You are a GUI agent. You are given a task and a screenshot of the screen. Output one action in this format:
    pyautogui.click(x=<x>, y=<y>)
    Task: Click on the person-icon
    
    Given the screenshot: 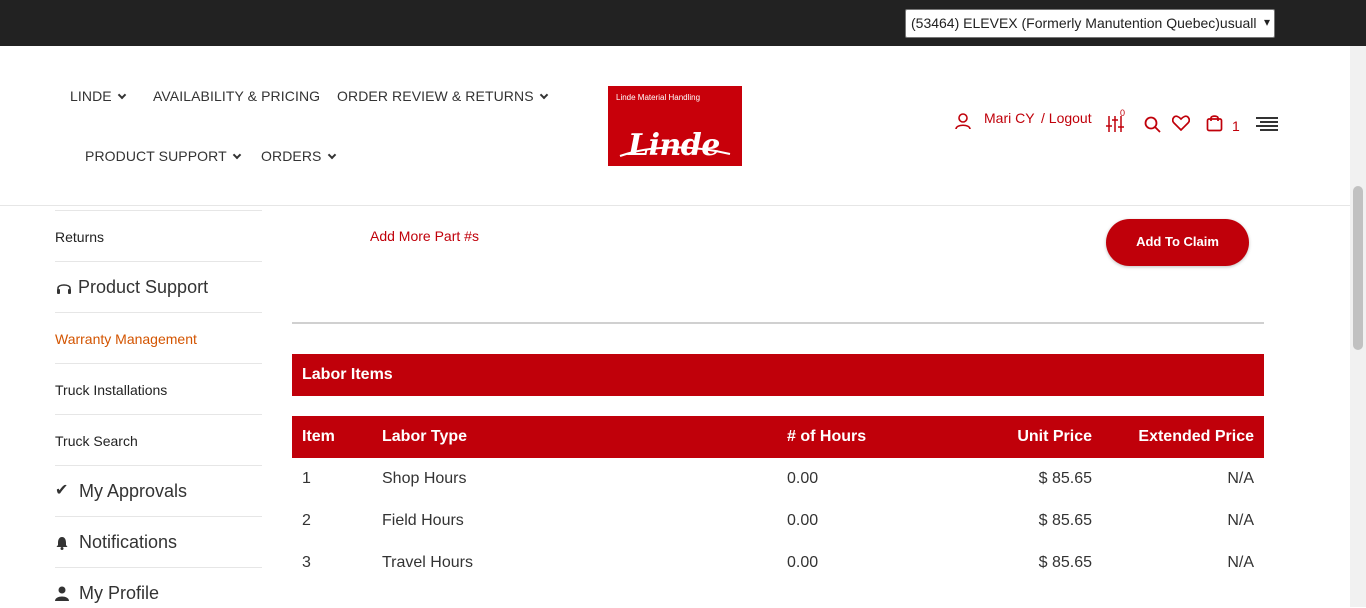 What is the action you would take?
    pyautogui.click(x=62, y=593)
    